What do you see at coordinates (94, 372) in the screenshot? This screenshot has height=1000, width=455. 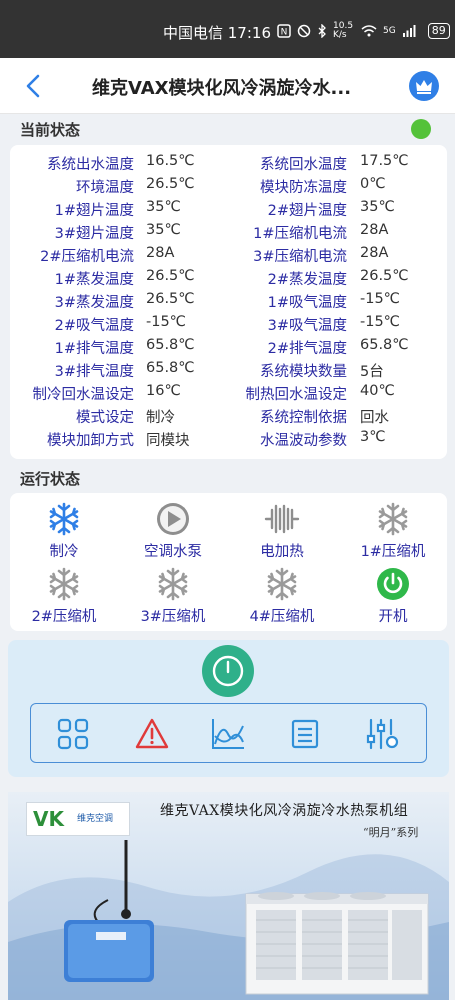 I see `status-label: 3#排气温度` at bounding box center [94, 372].